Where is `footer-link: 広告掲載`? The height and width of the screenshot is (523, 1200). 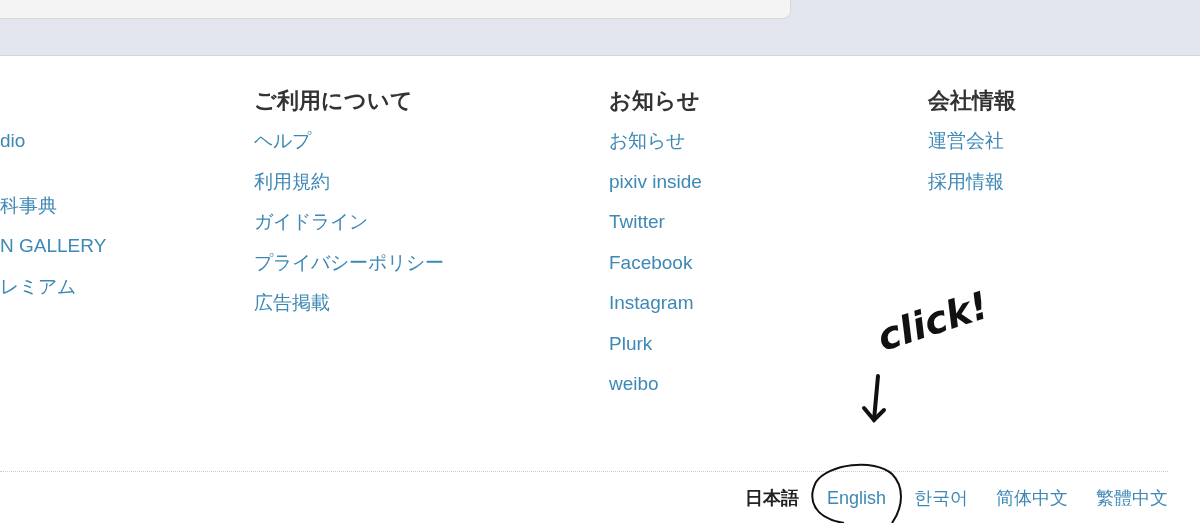 footer-link: 広告掲載 is located at coordinates (292, 303).